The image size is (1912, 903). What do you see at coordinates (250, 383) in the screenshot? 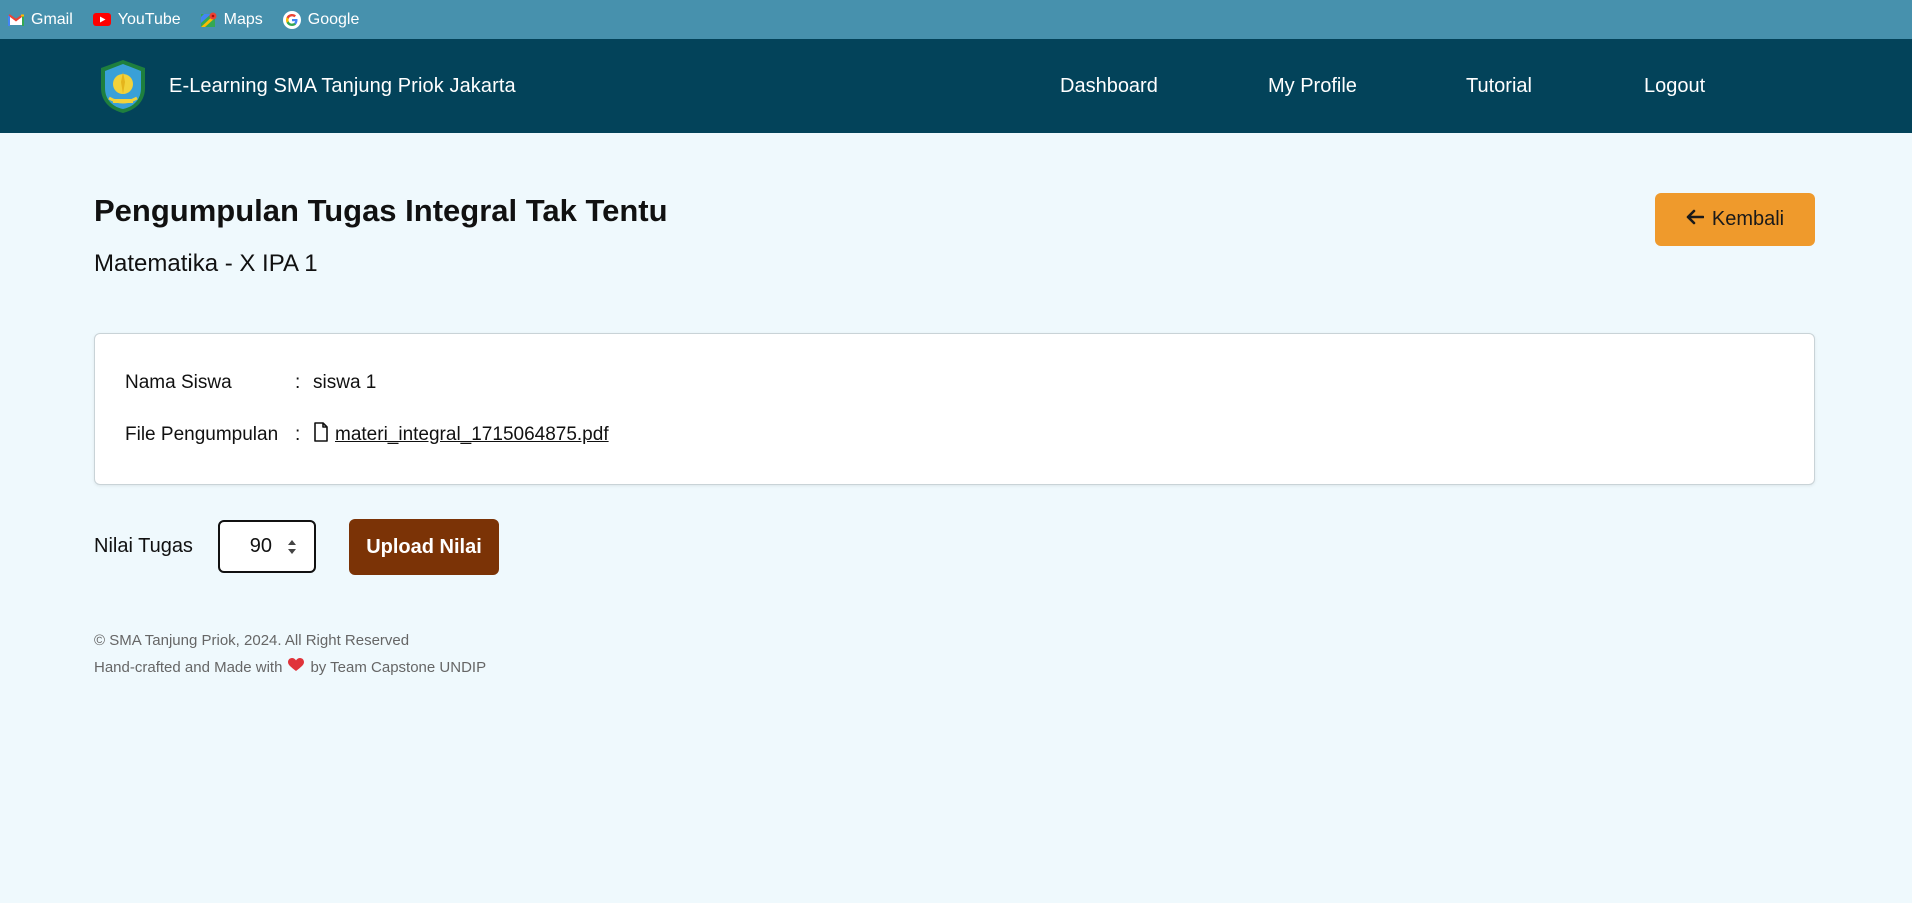
I see `student-name-row: Nama Siswa : siswa 1` at bounding box center [250, 383].